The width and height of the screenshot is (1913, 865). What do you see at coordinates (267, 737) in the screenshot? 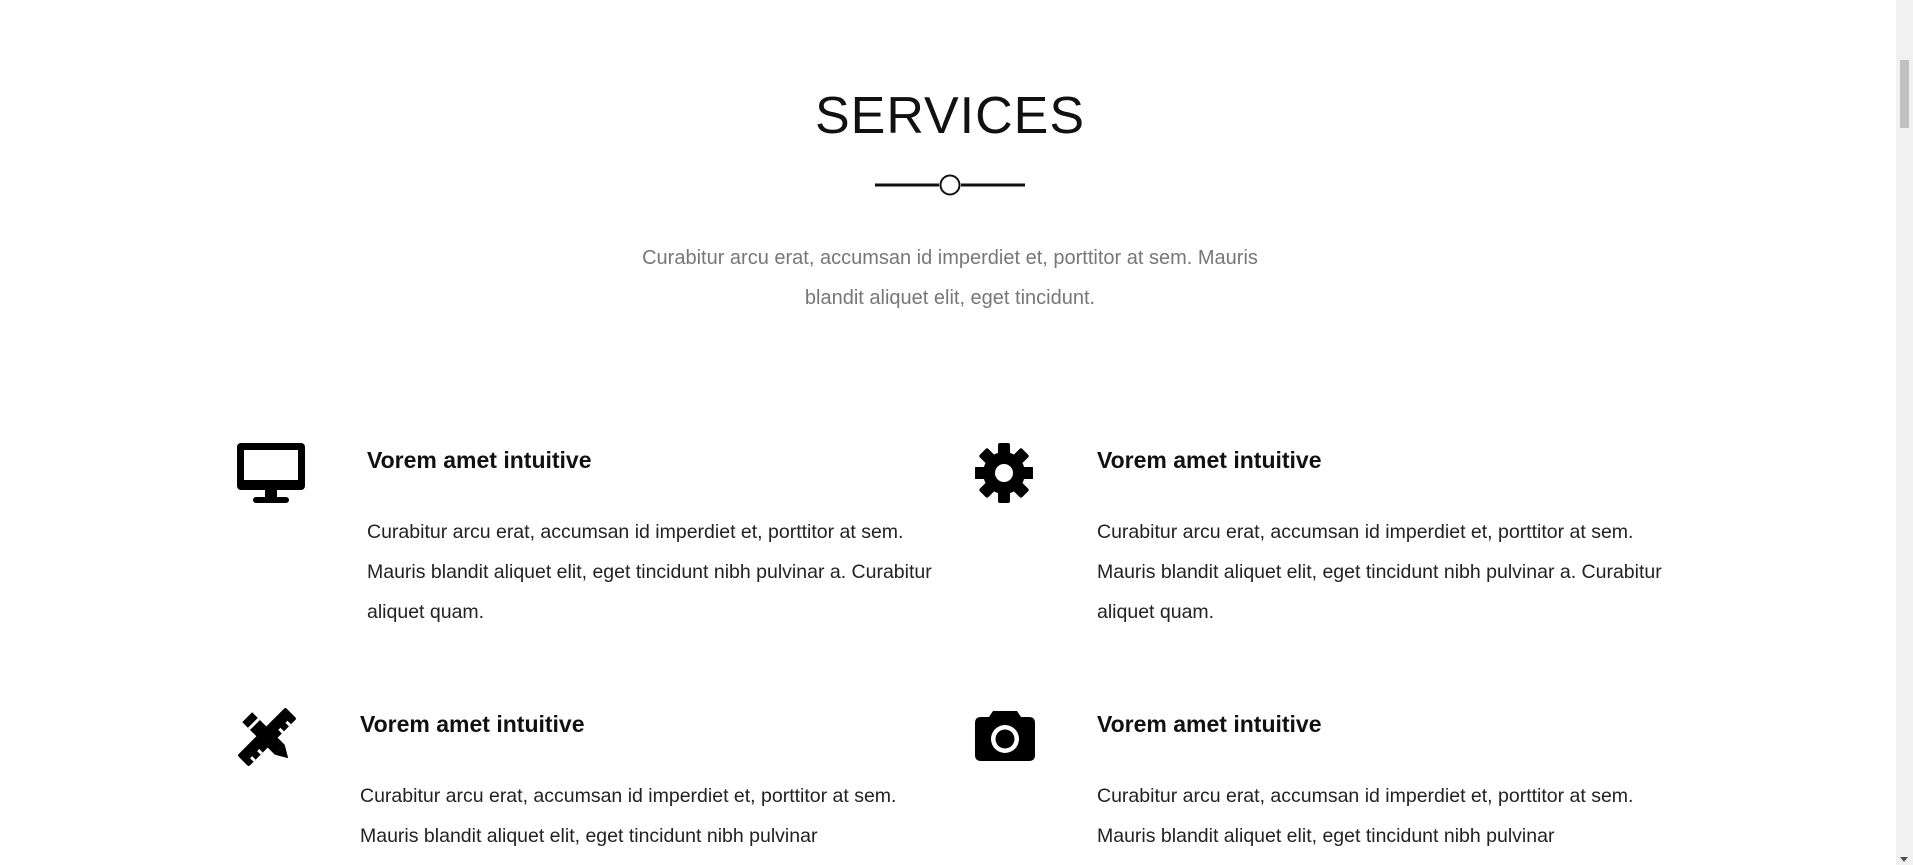
I see `pencil-ruler-icon` at bounding box center [267, 737].